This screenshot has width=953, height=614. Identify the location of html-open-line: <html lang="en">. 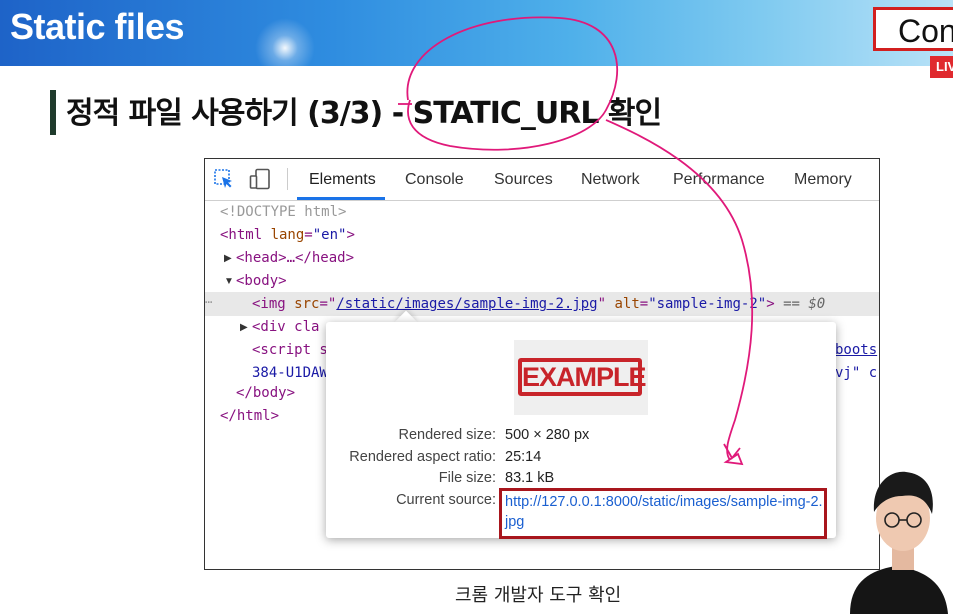
(287, 235).